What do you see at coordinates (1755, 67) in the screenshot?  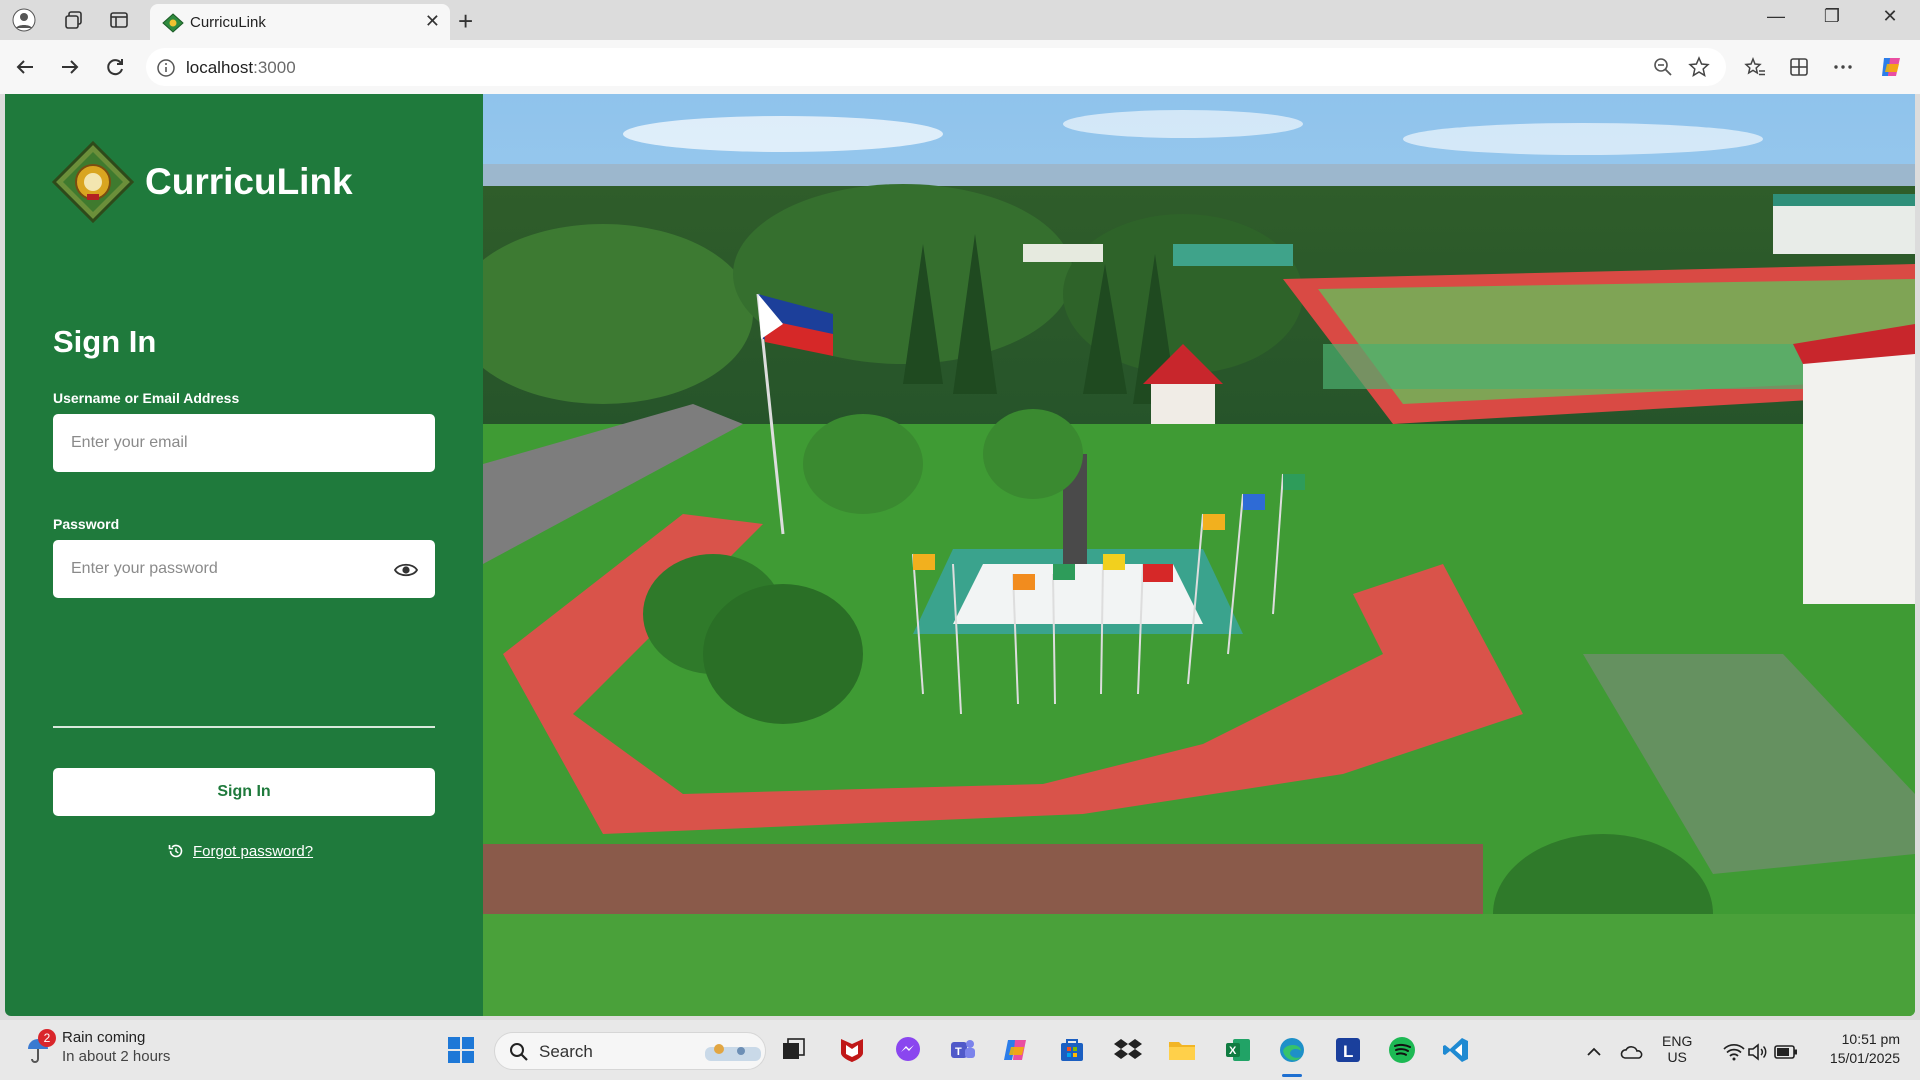 I see `favorites-icon` at bounding box center [1755, 67].